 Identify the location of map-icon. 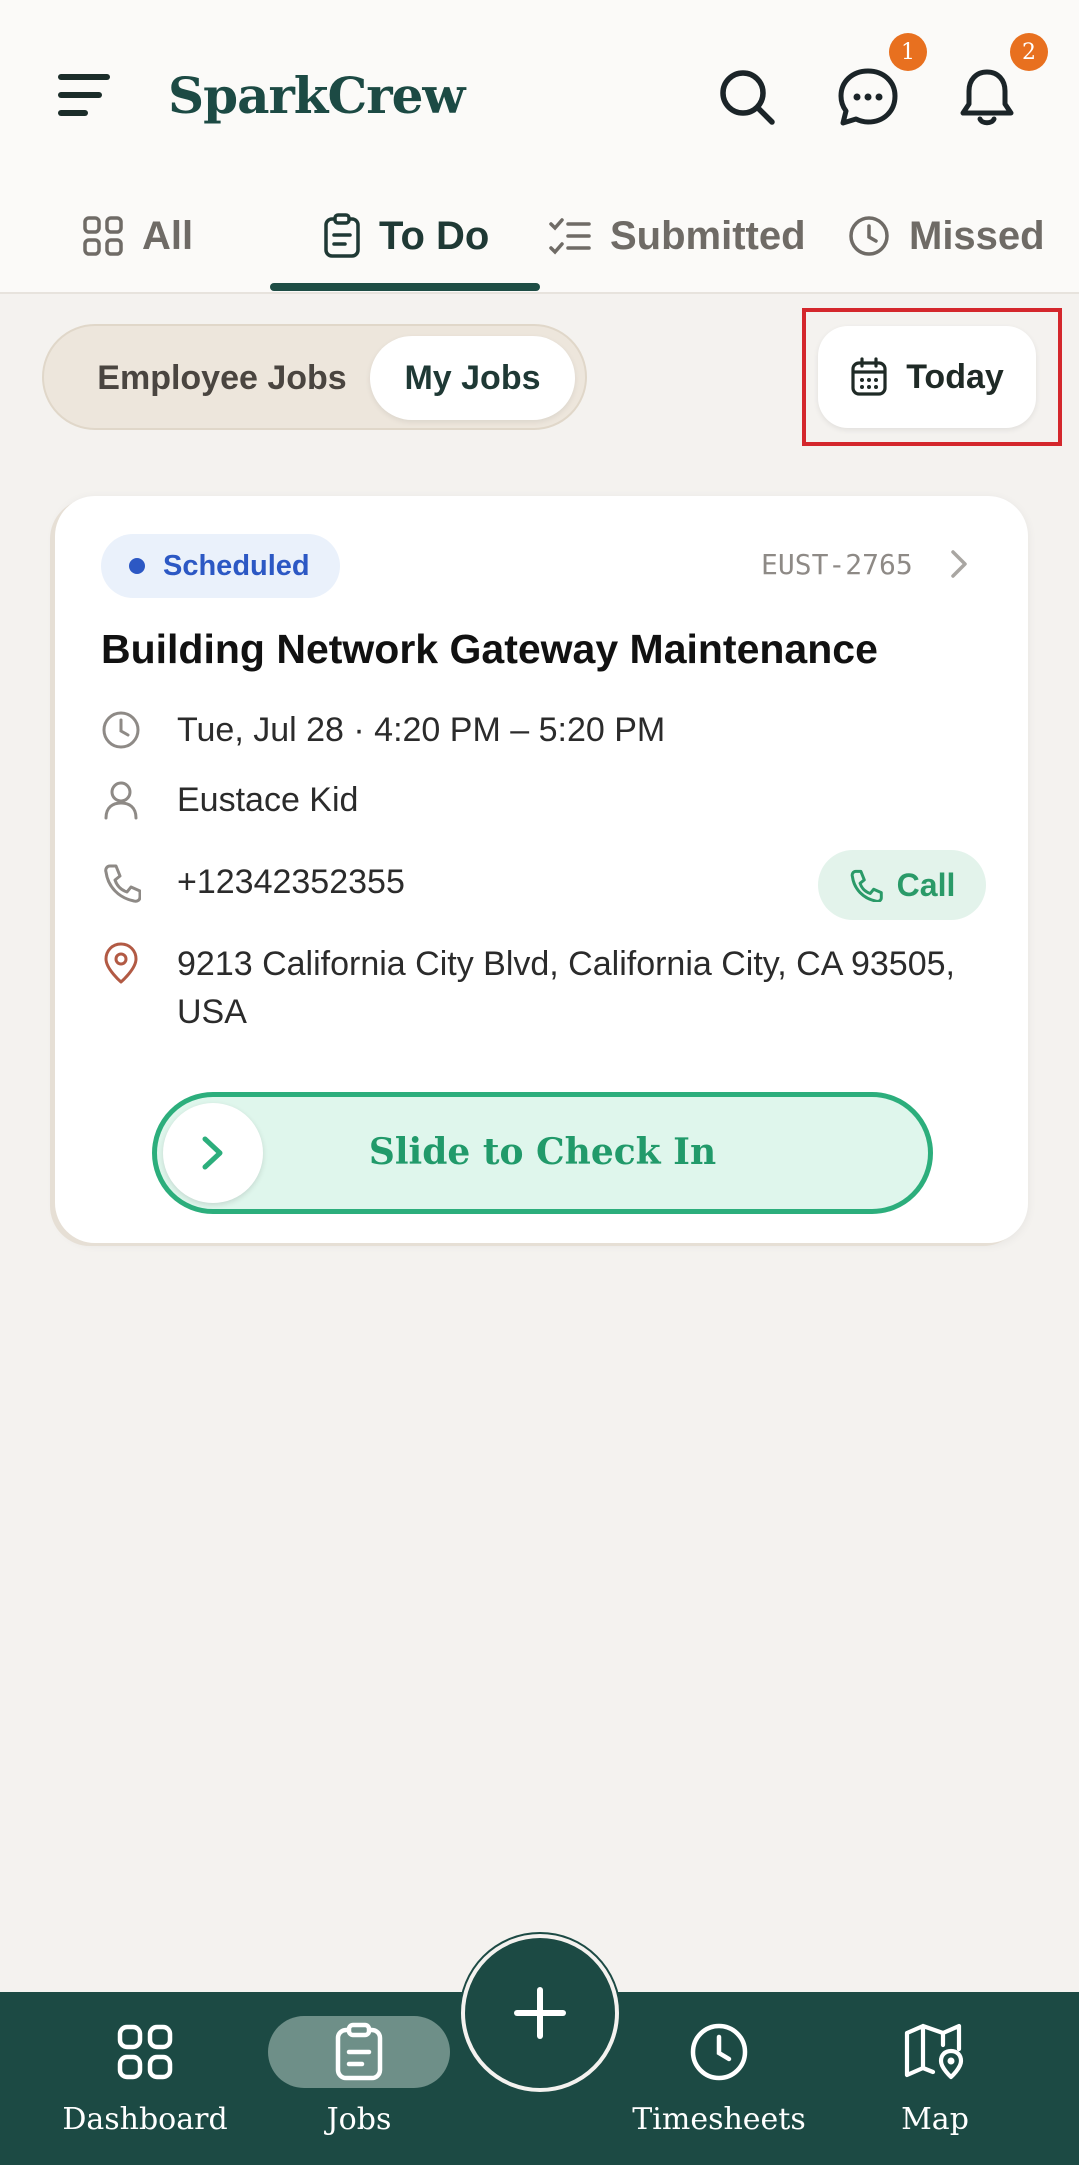
(934, 2051).